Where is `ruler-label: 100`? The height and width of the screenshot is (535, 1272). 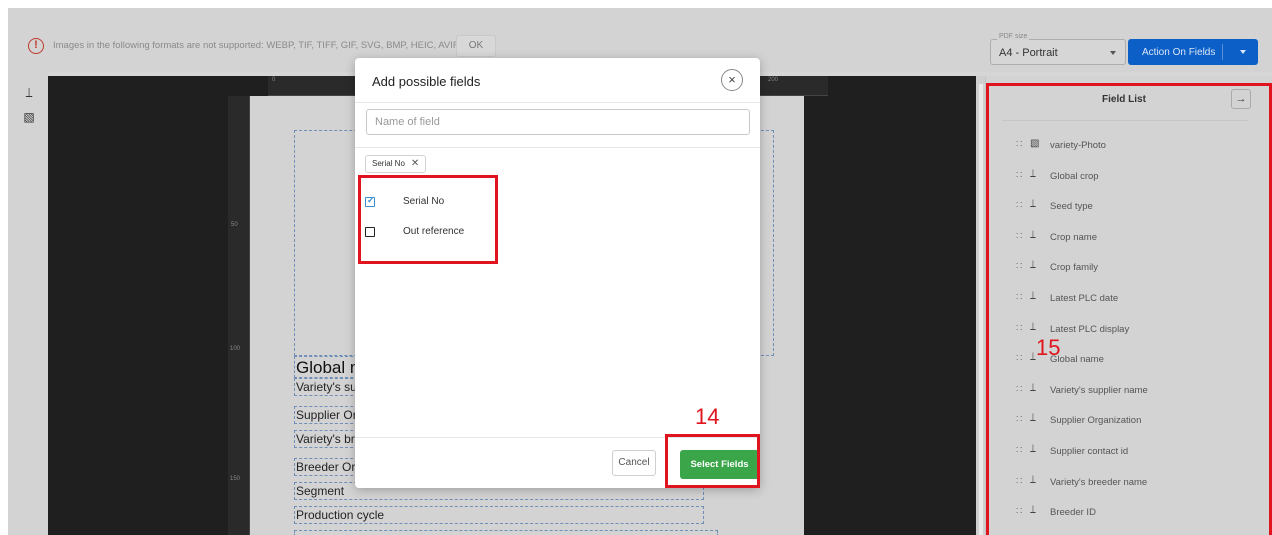
ruler-label: 100 is located at coordinates (235, 349).